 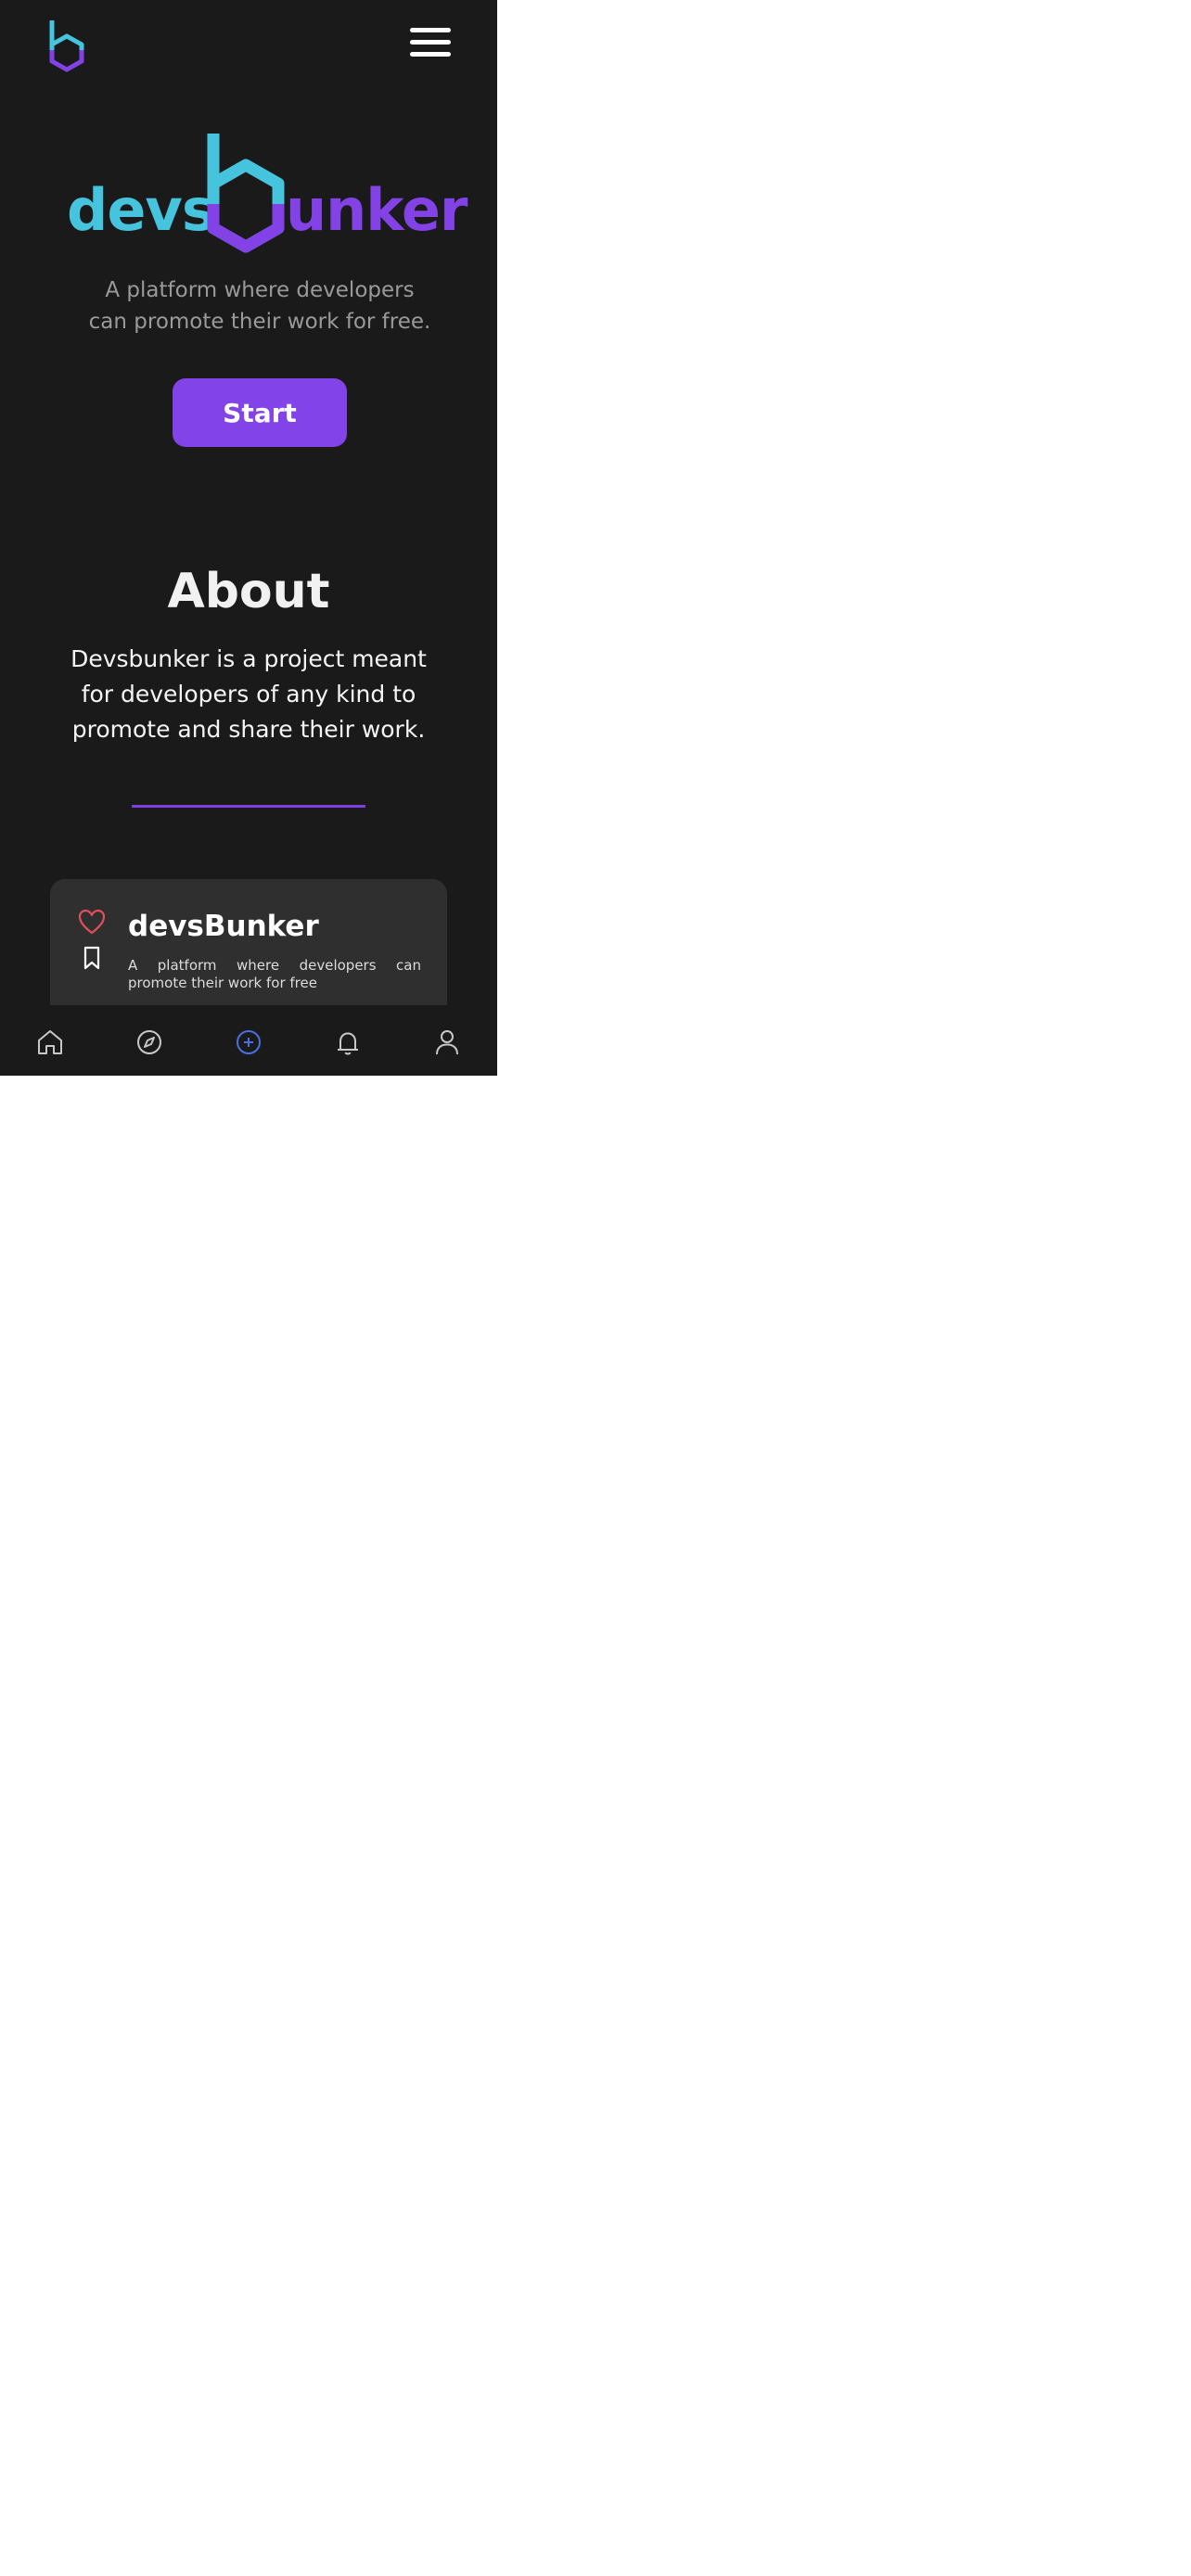 I want to click on bookmark-icon, so click(x=92, y=958).